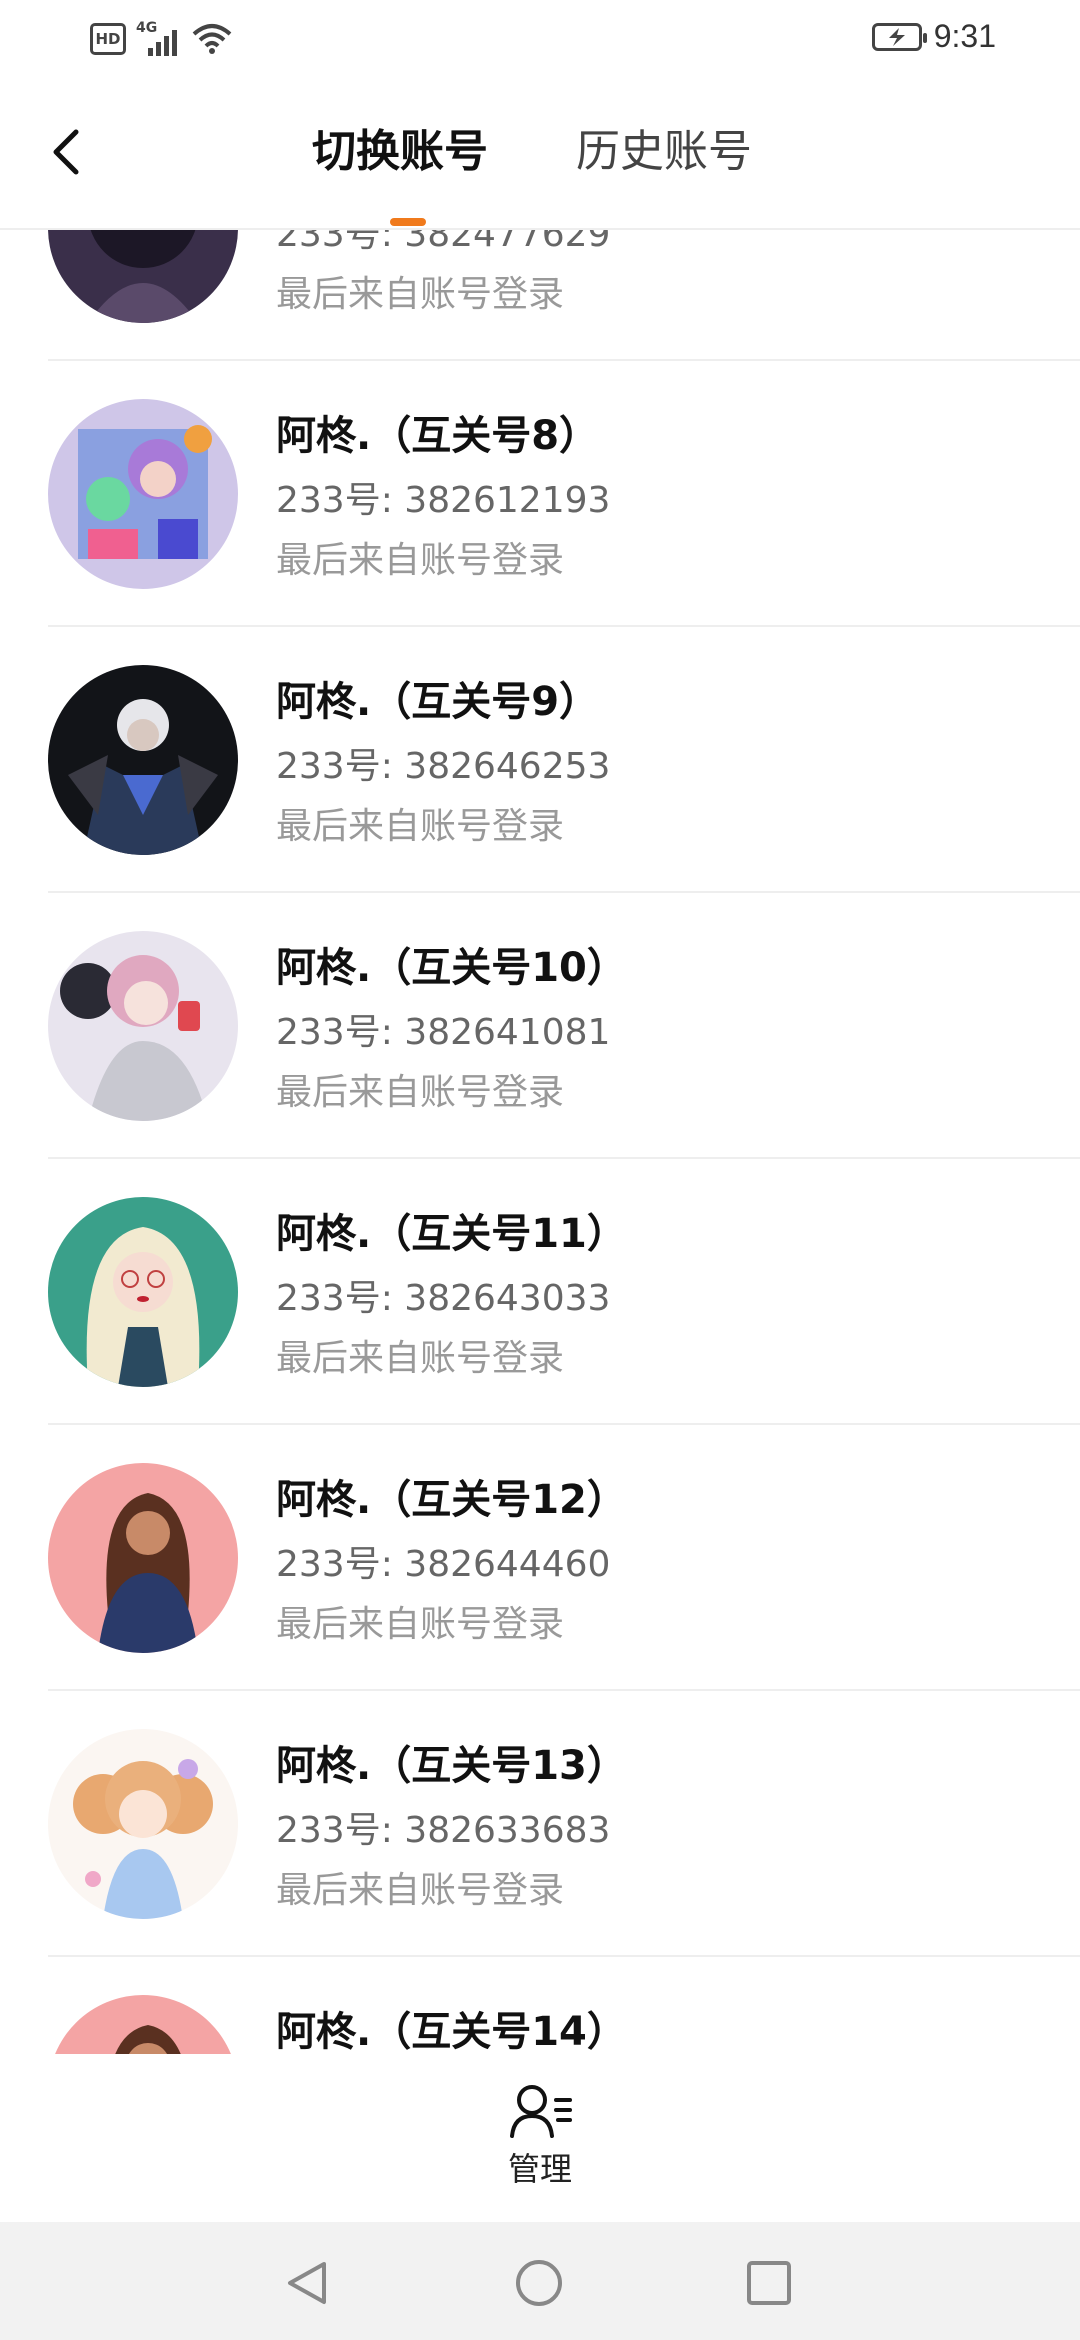  Describe the element at coordinates (451, 1234) in the screenshot. I see `account-name: 阿柊.（互关号11）` at that location.